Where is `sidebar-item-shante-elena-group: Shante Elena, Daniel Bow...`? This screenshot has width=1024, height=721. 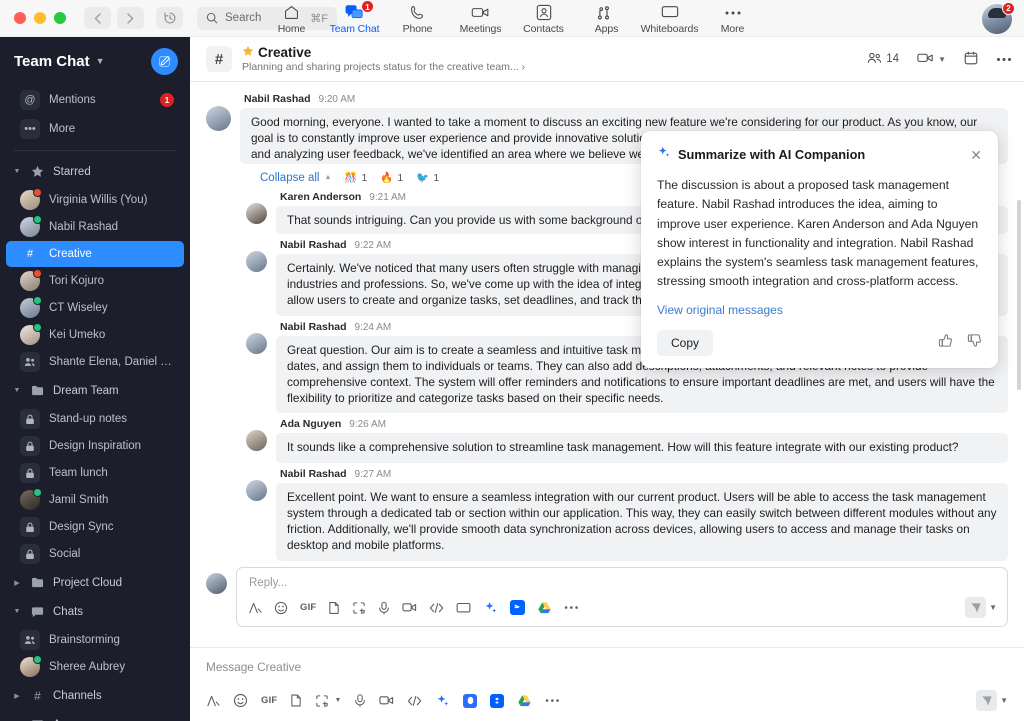 sidebar-item-shante-elena-group: Shante Elena, Daniel Bow... is located at coordinates (95, 362).